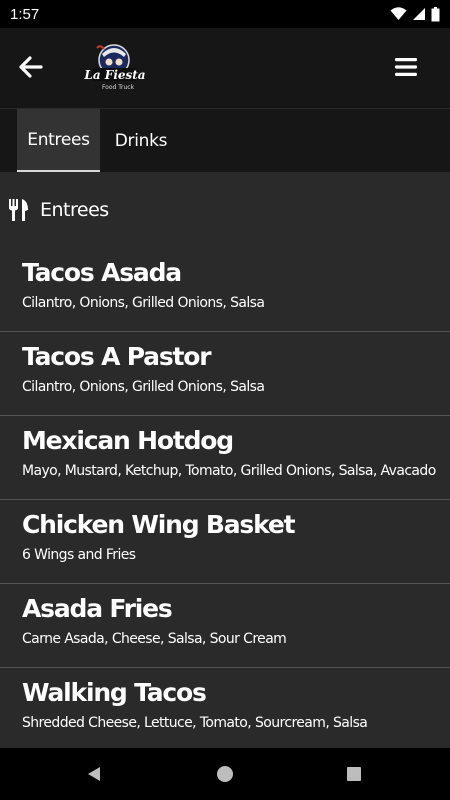 The width and height of the screenshot is (450, 800). What do you see at coordinates (117, 356) in the screenshot?
I see `item-name: Tacos A Pastor` at bounding box center [117, 356].